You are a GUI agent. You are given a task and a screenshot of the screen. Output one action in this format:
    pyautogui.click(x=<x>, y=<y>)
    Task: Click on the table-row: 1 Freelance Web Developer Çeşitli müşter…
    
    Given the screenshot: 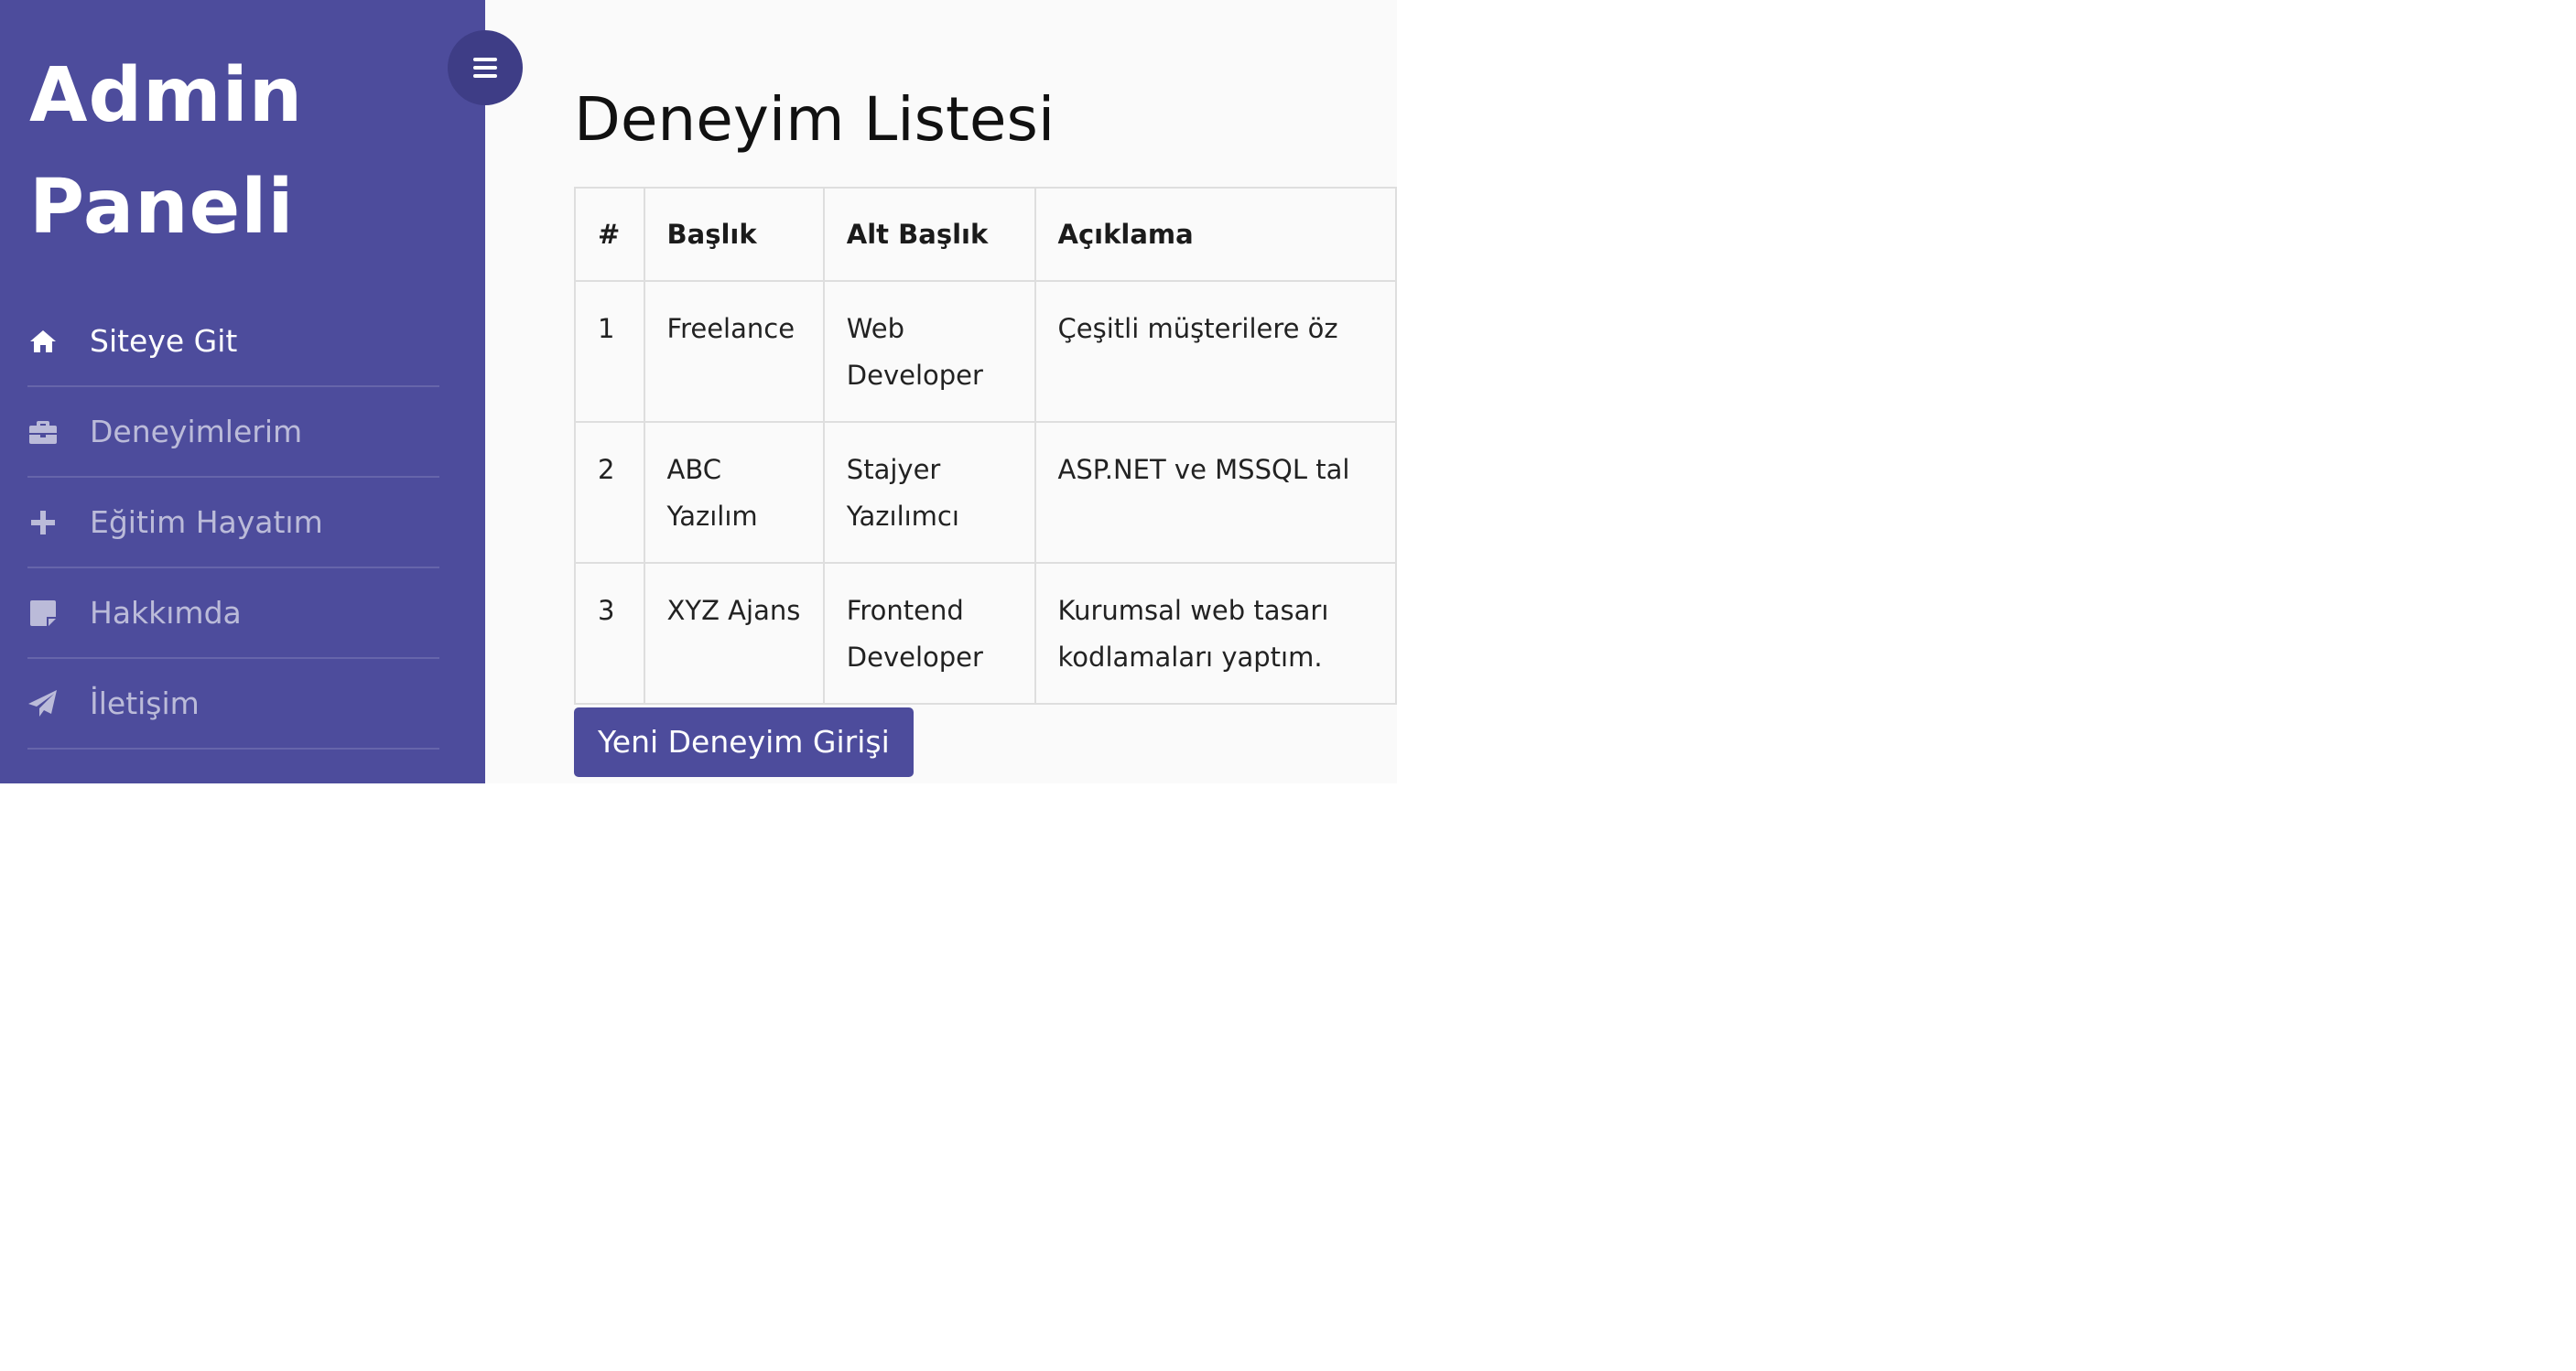 What is the action you would take?
    pyautogui.click(x=986, y=351)
    